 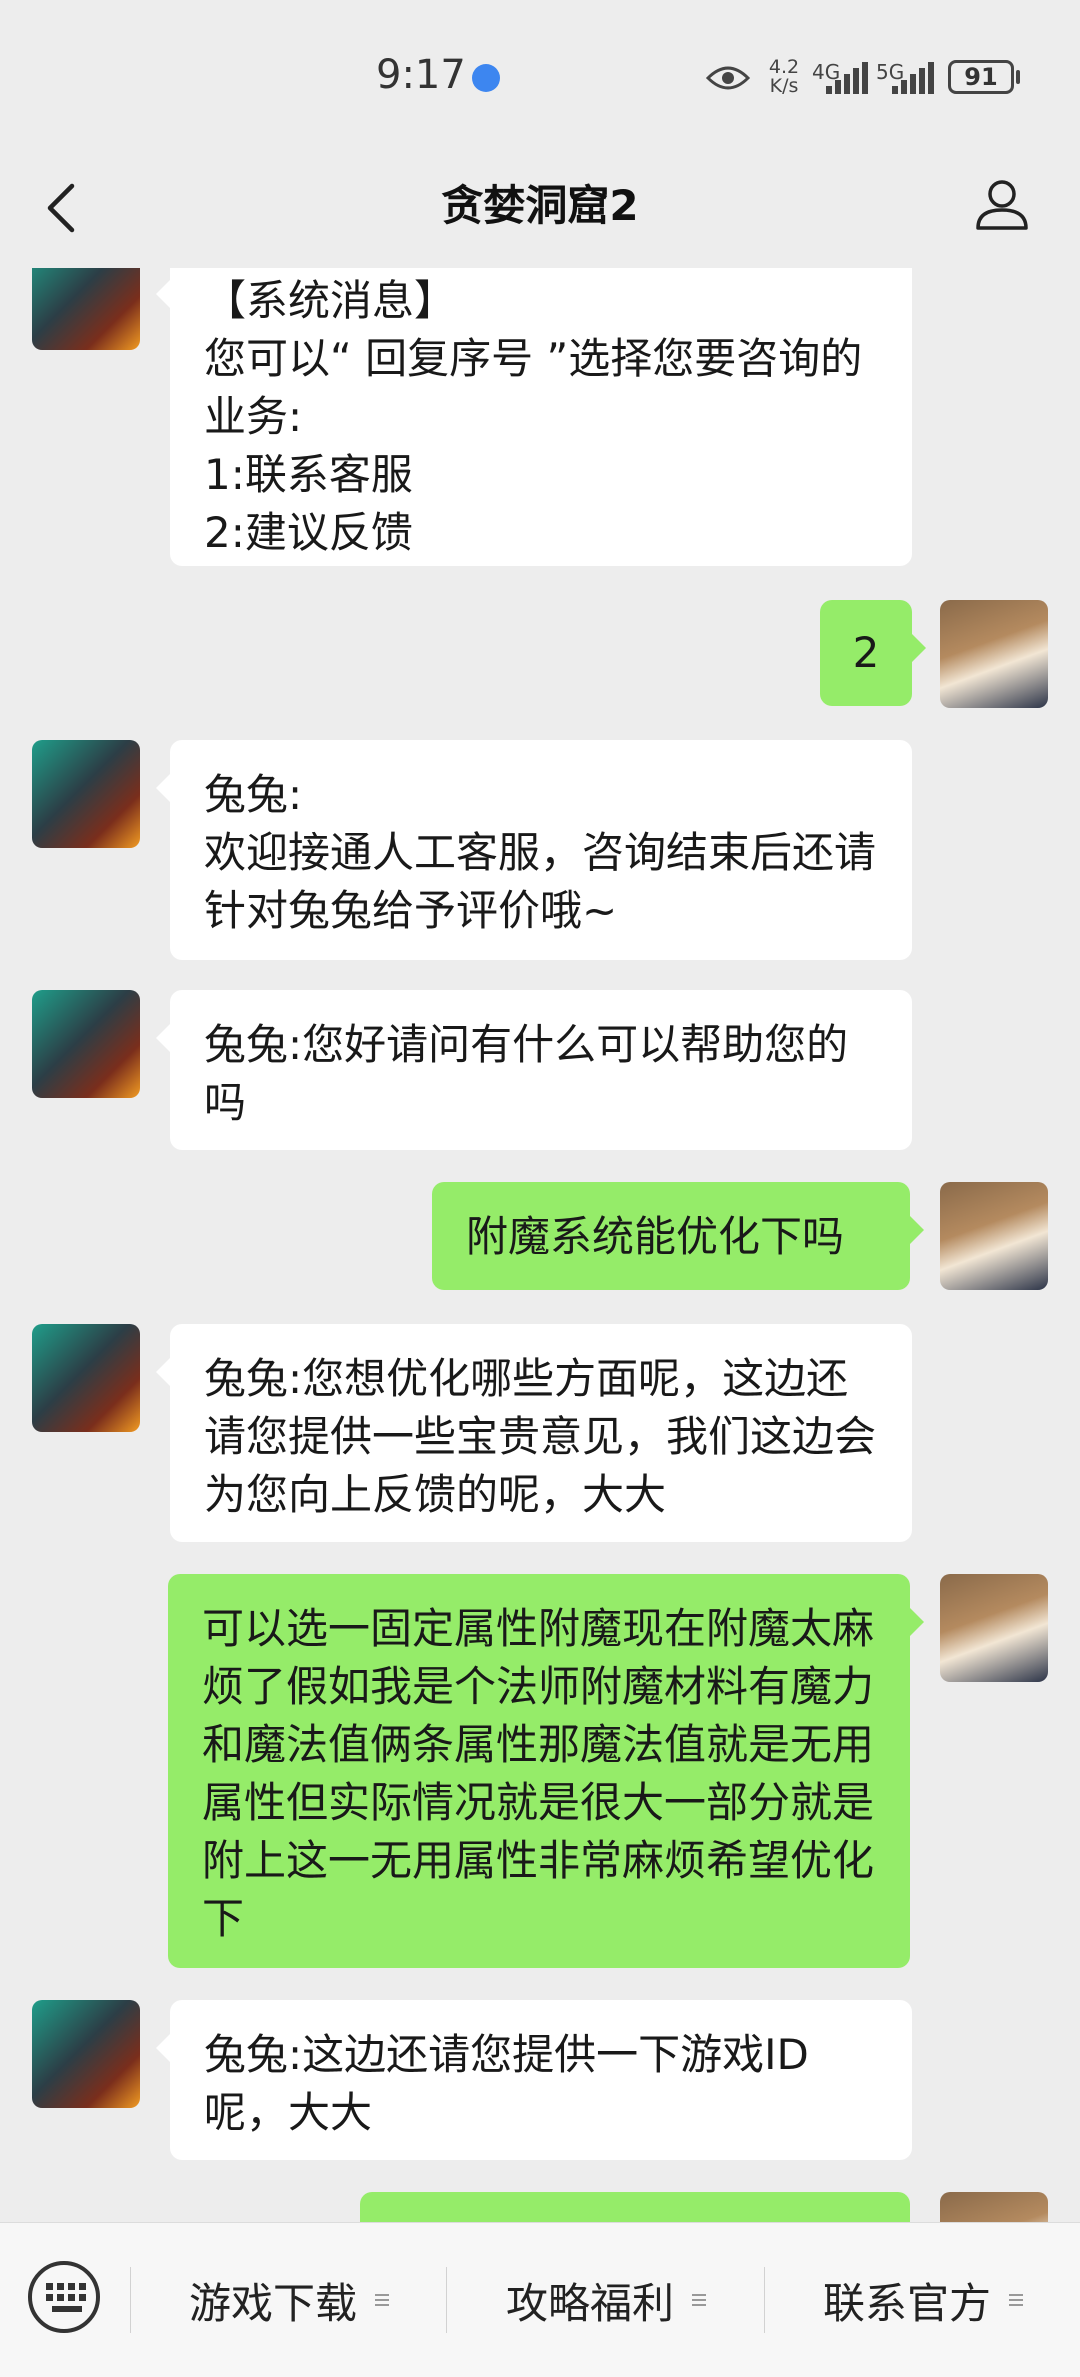 What do you see at coordinates (272, 2303) in the screenshot?
I see `menu-label: 游戏下载` at bounding box center [272, 2303].